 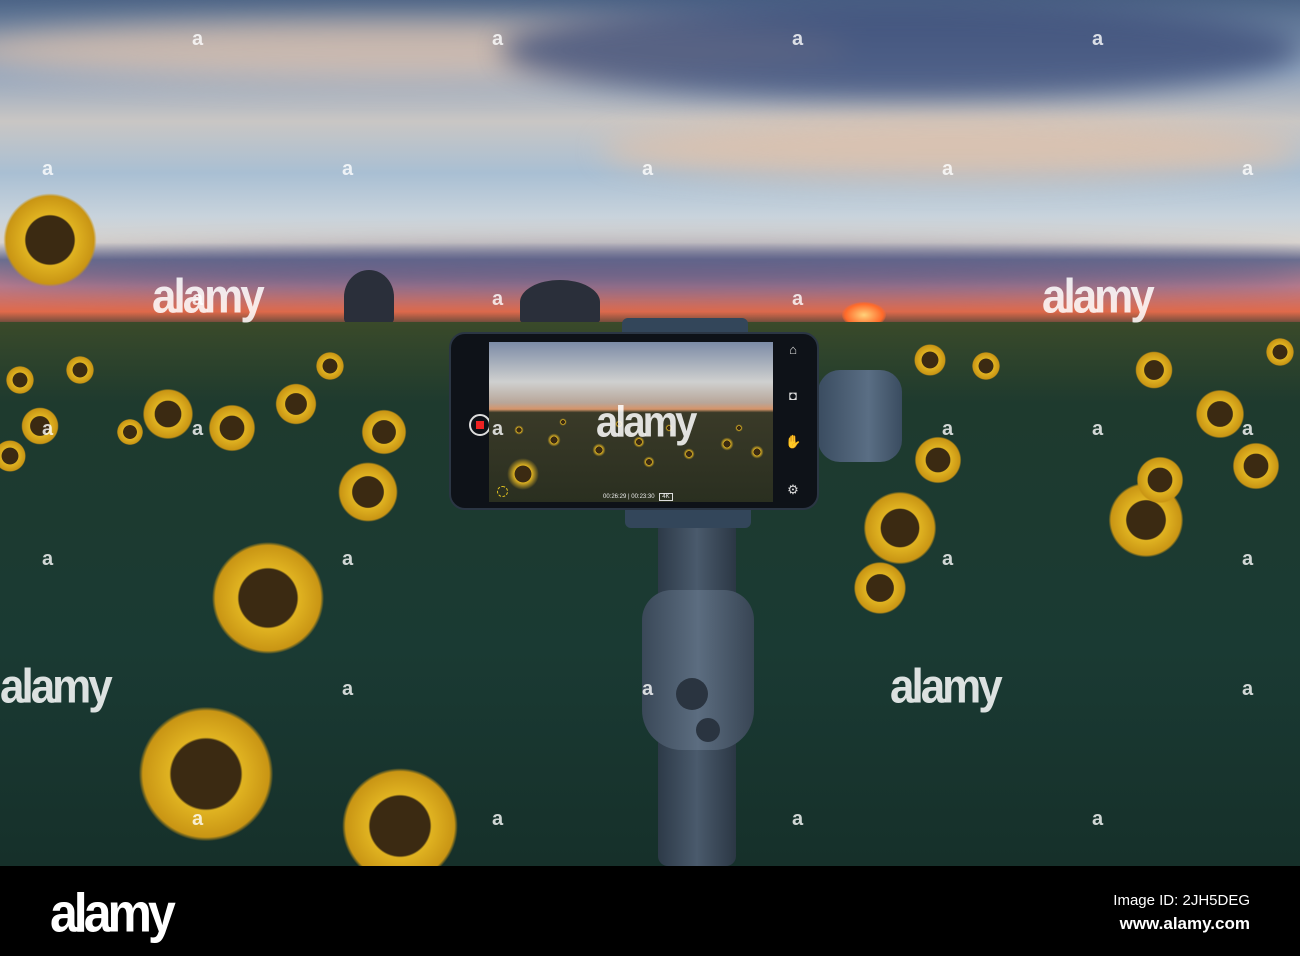 What do you see at coordinates (793, 395) in the screenshot?
I see `camera-icon: ◘` at bounding box center [793, 395].